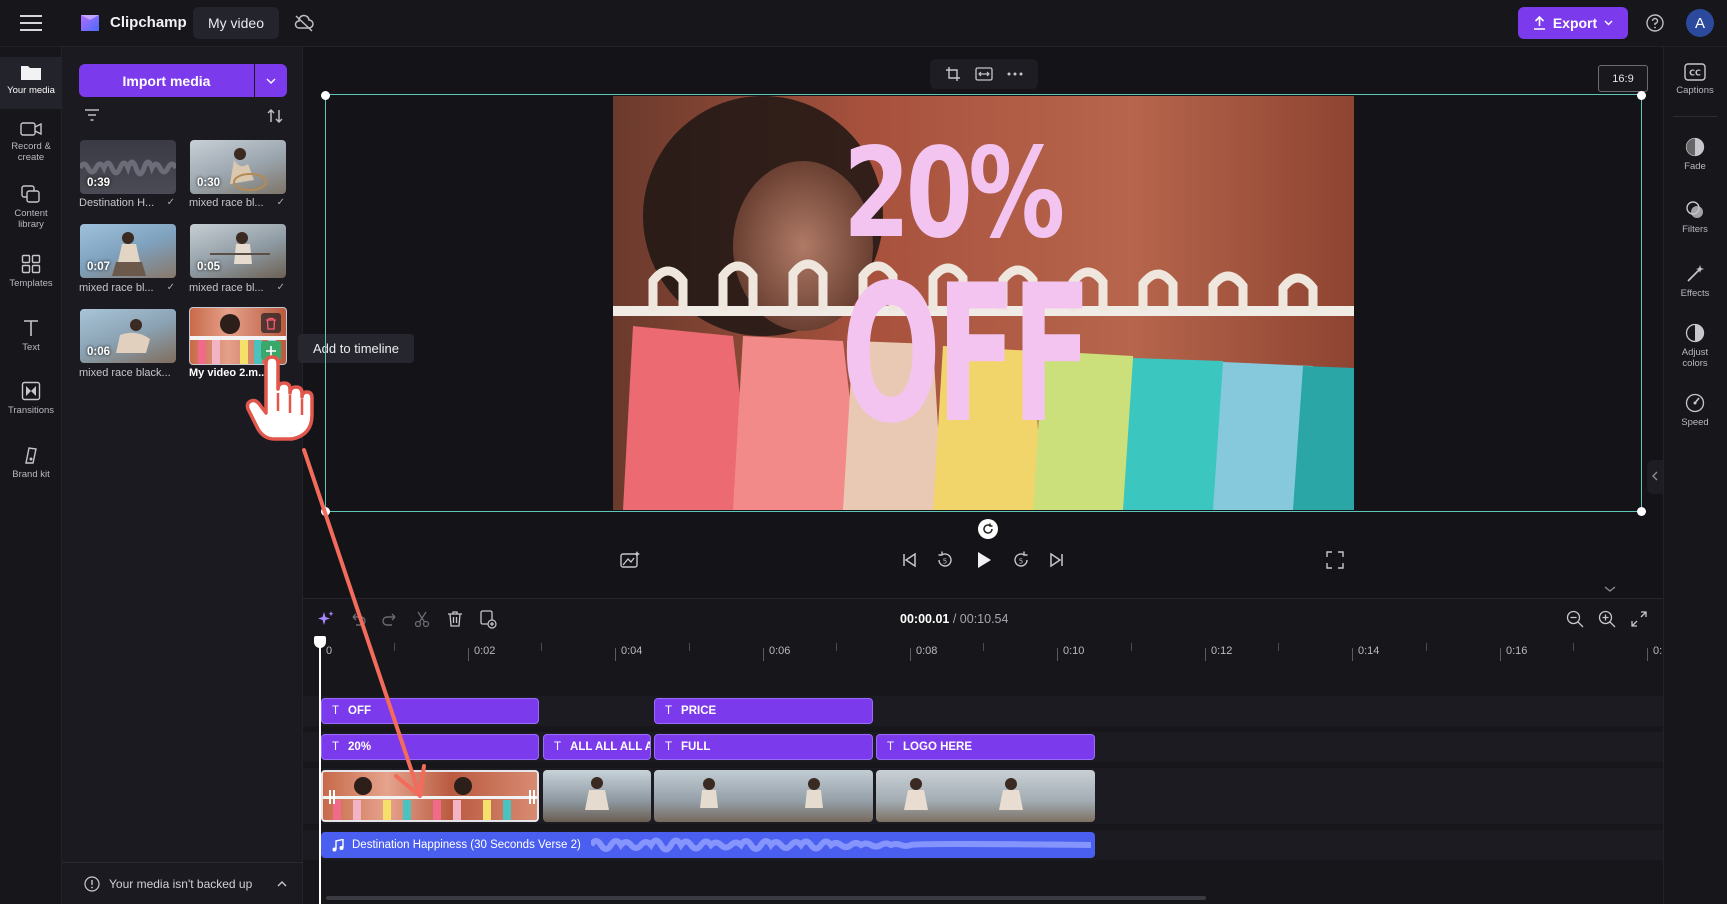 The width and height of the screenshot is (1727, 904). What do you see at coordinates (128, 167) in the screenshot?
I see `media-thumbnail: 0:39` at bounding box center [128, 167].